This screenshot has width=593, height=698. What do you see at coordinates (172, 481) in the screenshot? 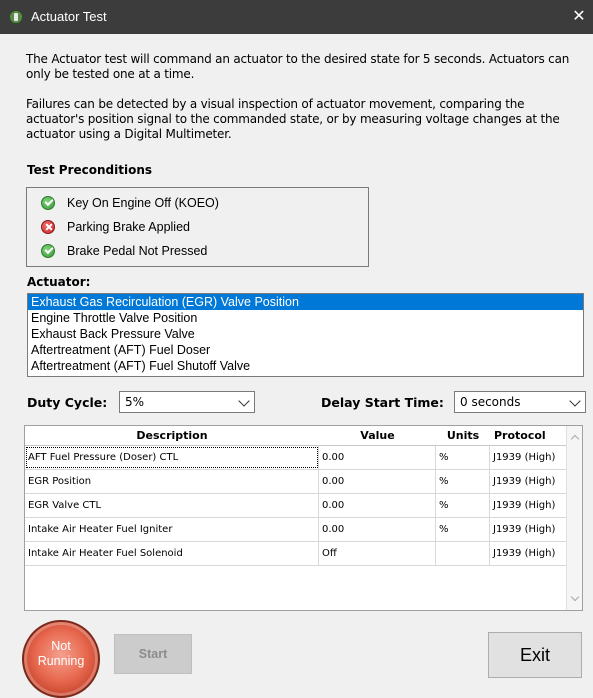
I see `cell-description: EGR Position` at bounding box center [172, 481].